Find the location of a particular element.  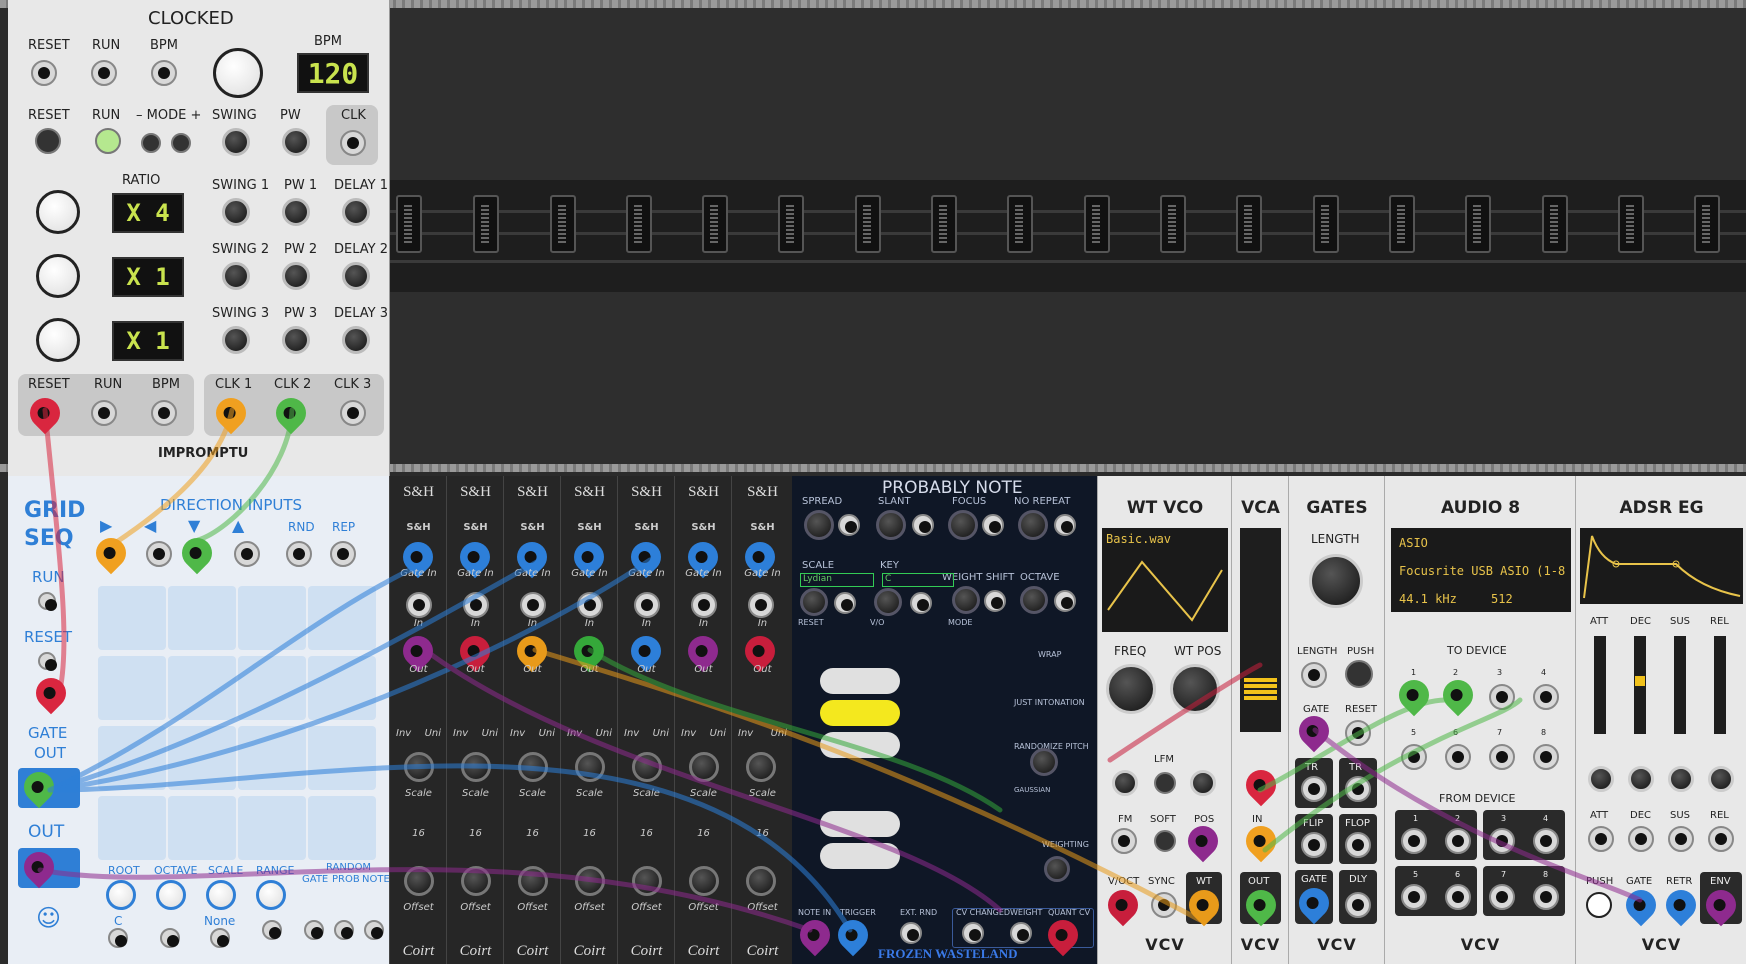

push-button is located at coordinates (1599, 905).